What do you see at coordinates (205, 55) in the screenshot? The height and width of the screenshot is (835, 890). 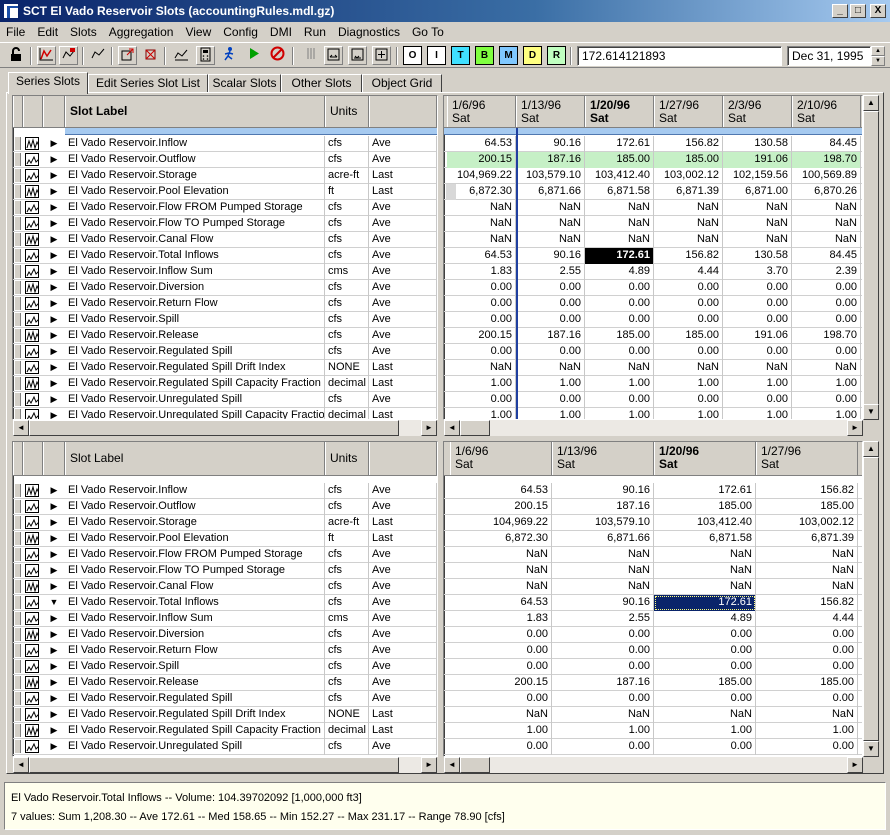 I see `calculator-icon` at bounding box center [205, 55].